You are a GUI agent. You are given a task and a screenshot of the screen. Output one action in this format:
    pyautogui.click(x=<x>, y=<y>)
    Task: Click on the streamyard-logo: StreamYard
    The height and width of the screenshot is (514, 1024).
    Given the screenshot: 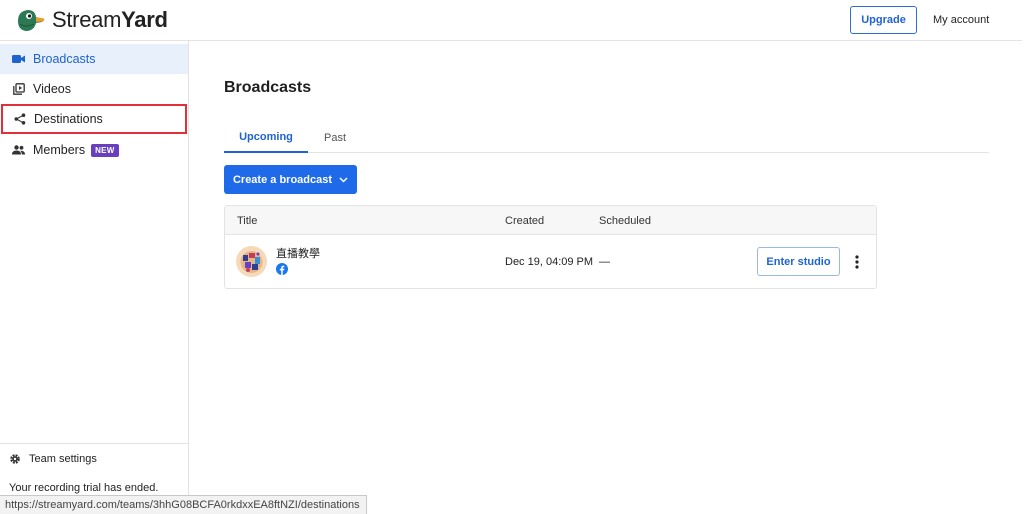 What is the action you would take?
    pyautogui.click(x=92, y=20)
    